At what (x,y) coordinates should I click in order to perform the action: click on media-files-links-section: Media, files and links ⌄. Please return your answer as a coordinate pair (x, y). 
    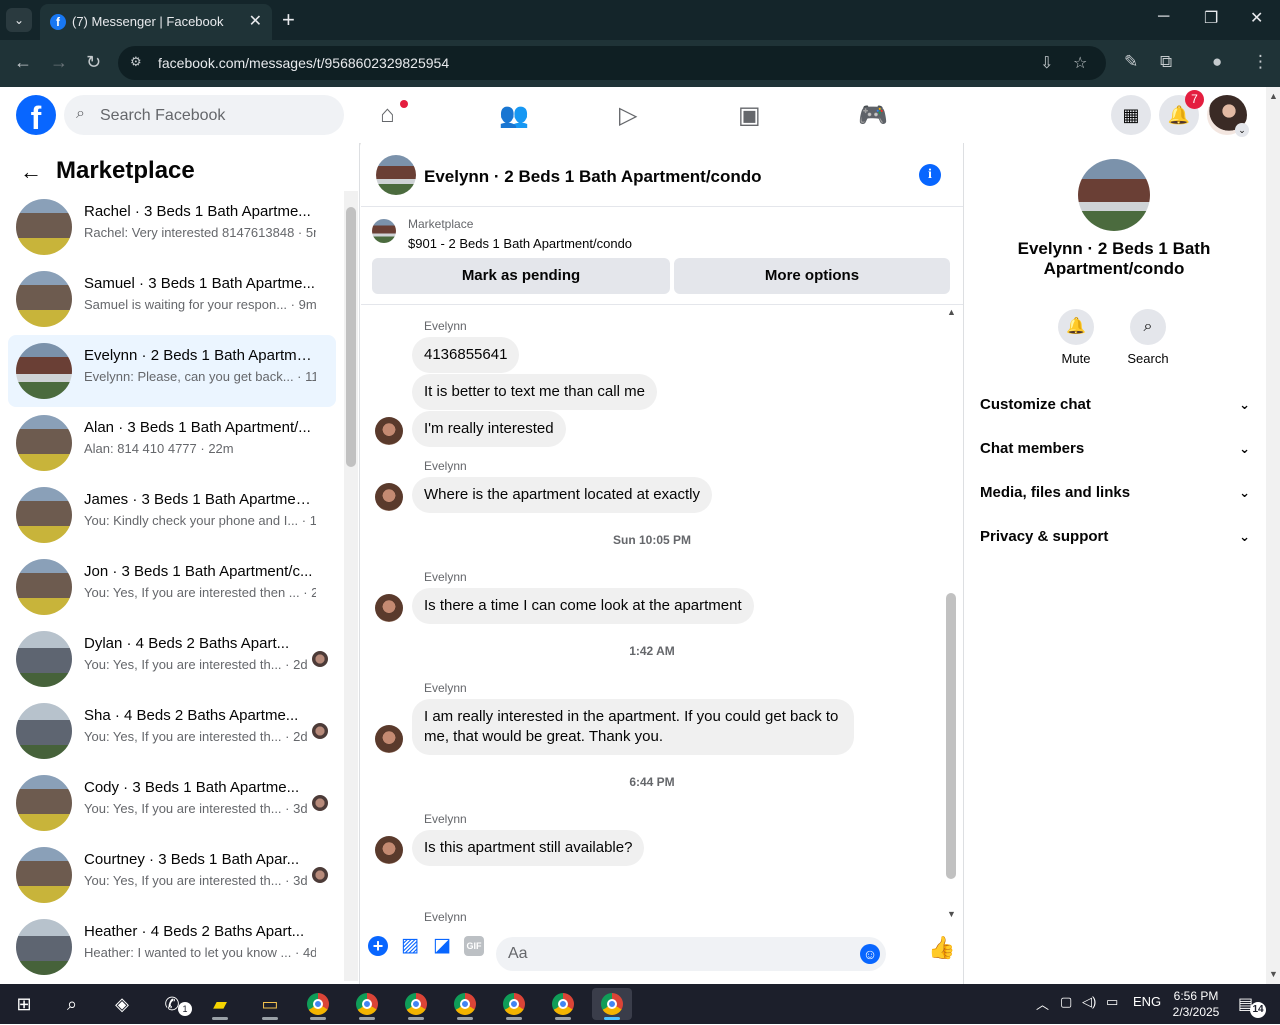
    Looking at the image, I should click on (1115, 493).